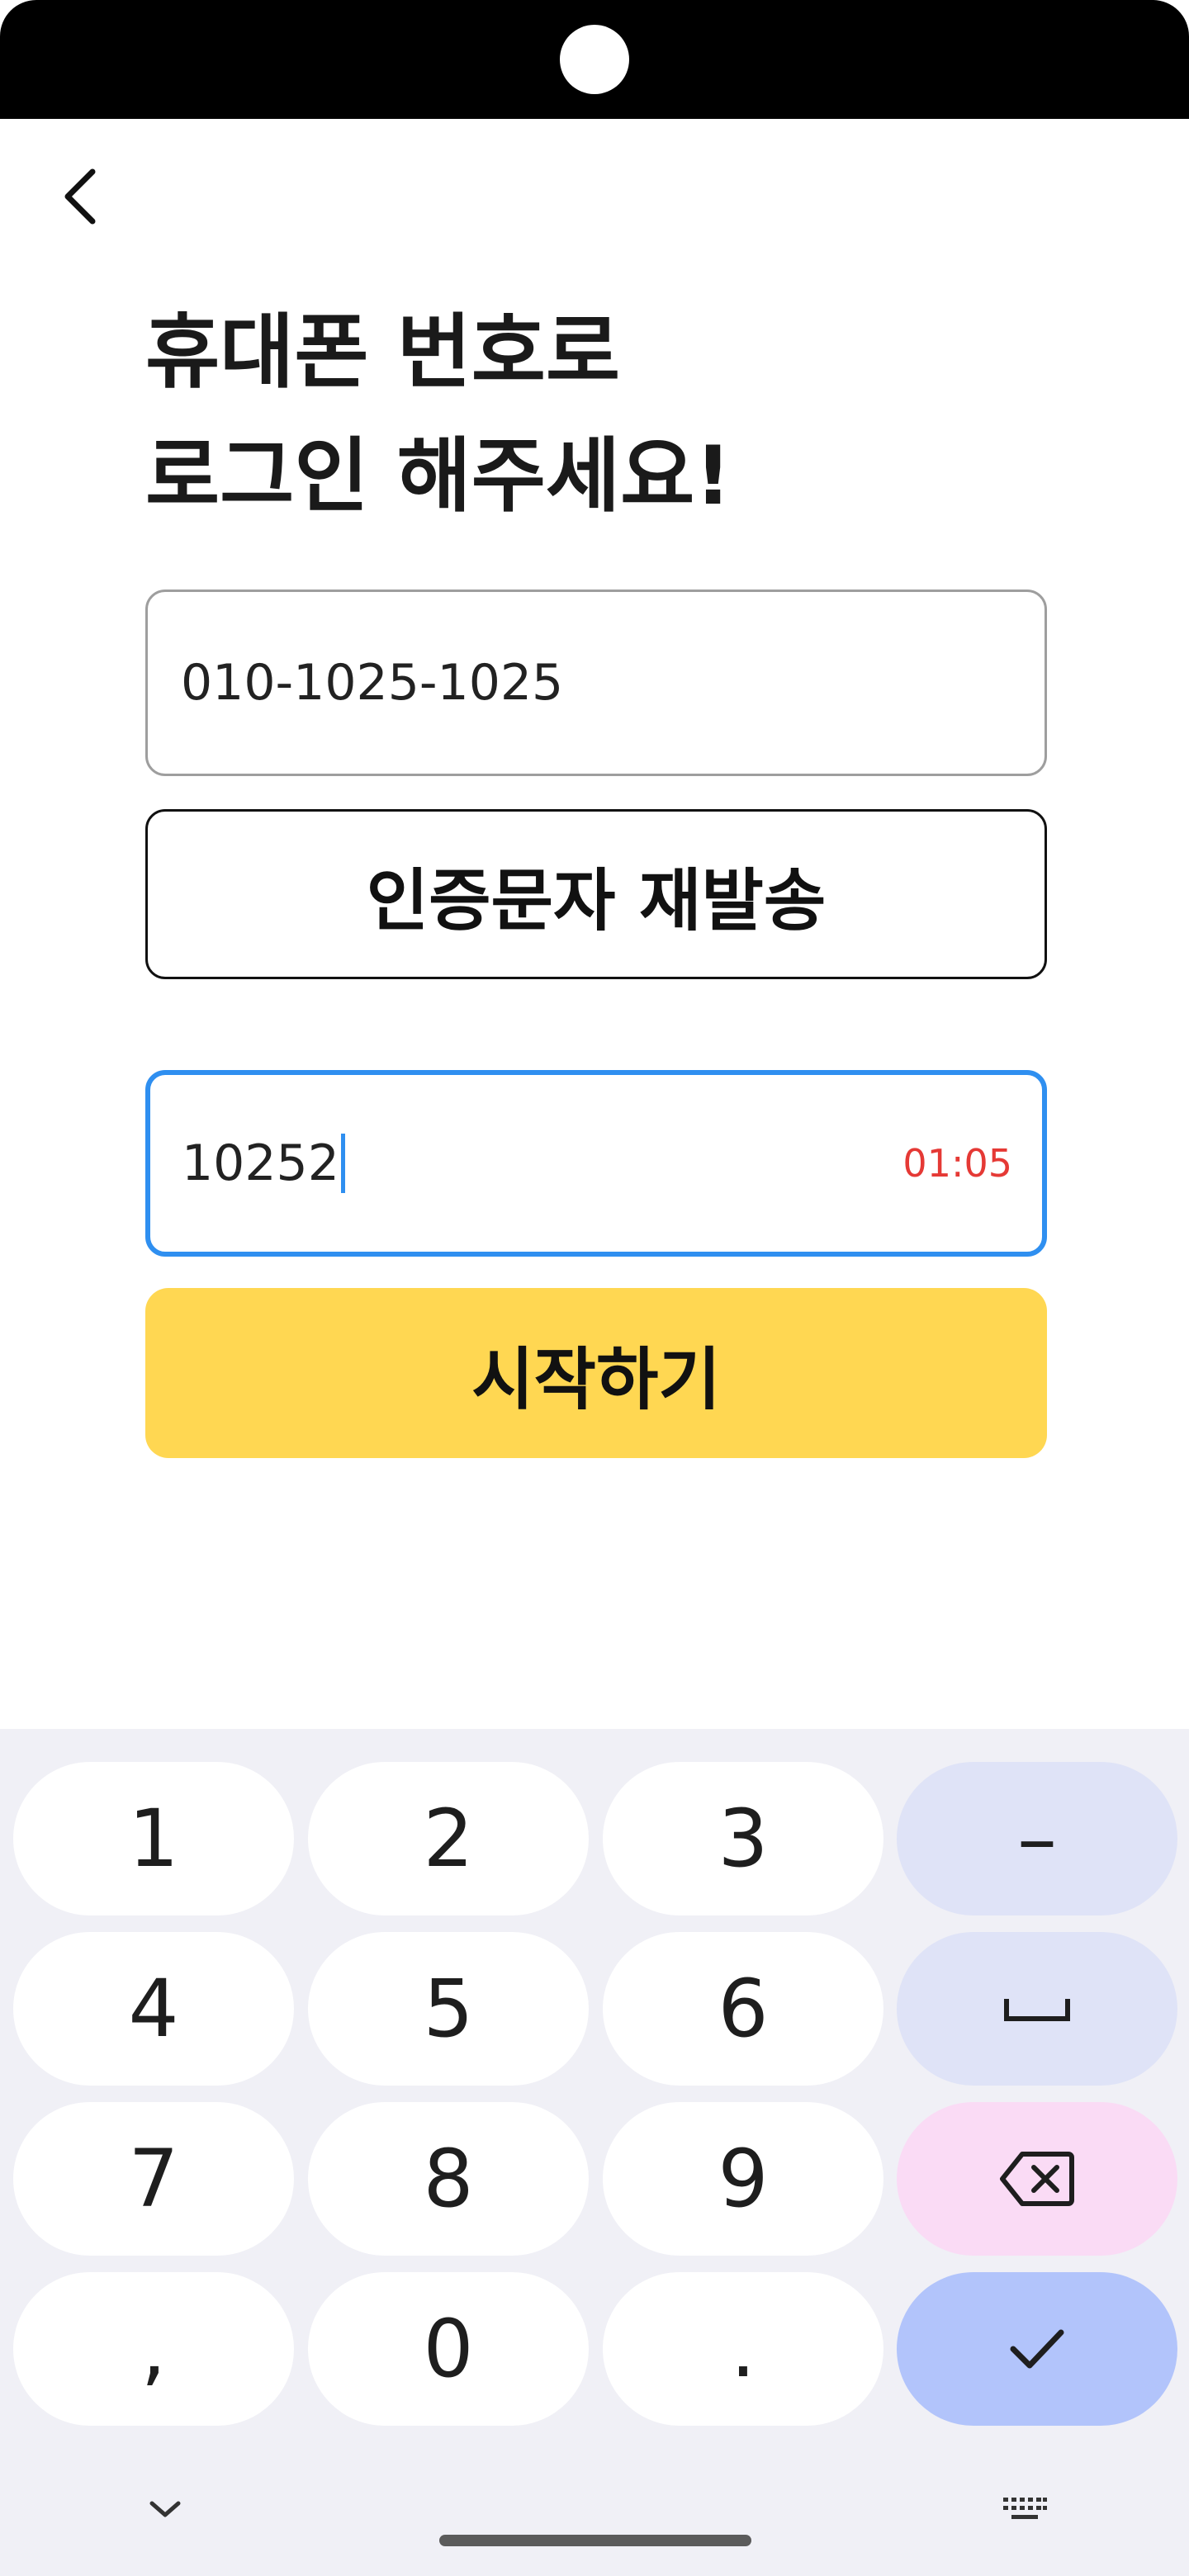  What do you see at coordinates (448, 2179) in the screenshot?
I see `key-8: 8` at bounding box center [448, 2179].